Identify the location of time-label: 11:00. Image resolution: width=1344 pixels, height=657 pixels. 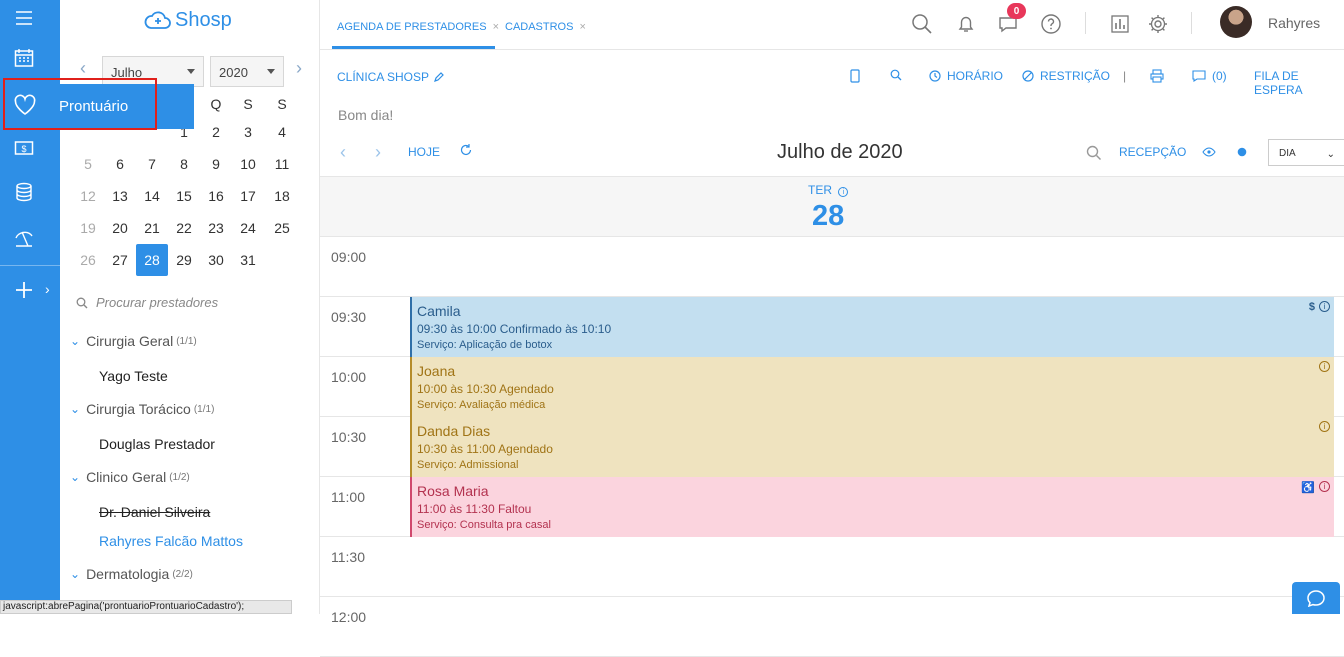
(348, 497).